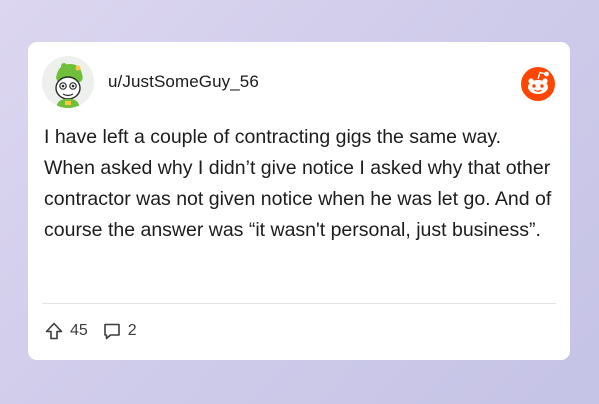 The height and width of the screenshot is (404, 599). I want to click on post-actions: 45 2, so click(90, 331).